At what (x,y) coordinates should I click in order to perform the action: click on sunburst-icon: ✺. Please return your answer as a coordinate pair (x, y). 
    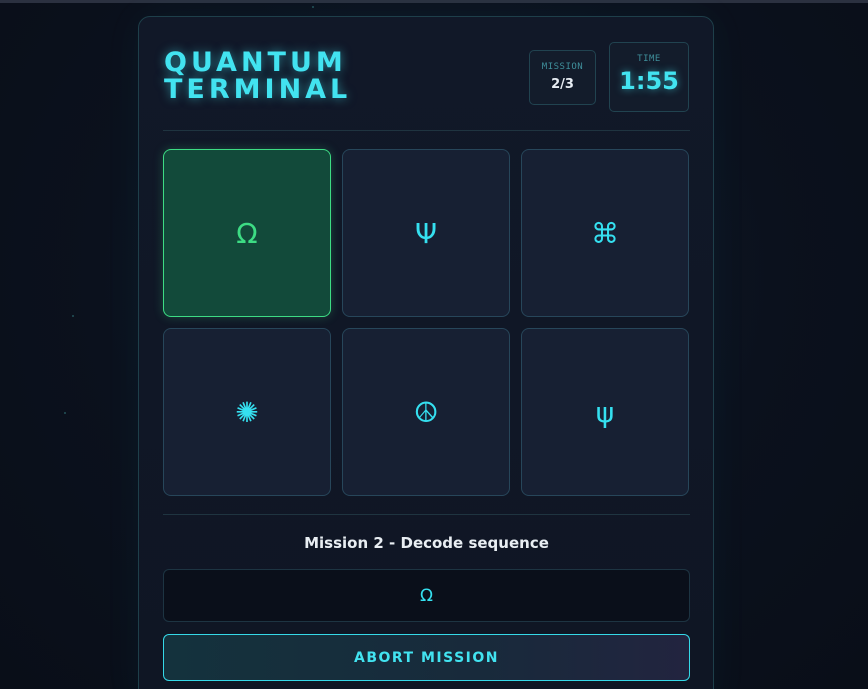
    Looking at the image, I should click on (247, 412).